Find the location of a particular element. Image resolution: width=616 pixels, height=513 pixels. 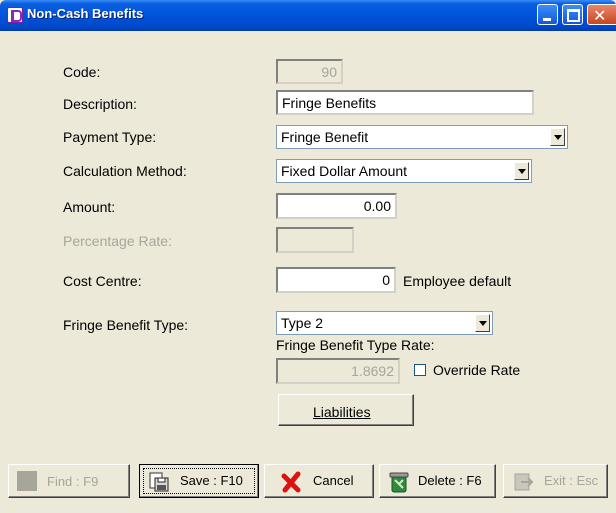

close-icon: ✕ is located at coordinates (600, 15).